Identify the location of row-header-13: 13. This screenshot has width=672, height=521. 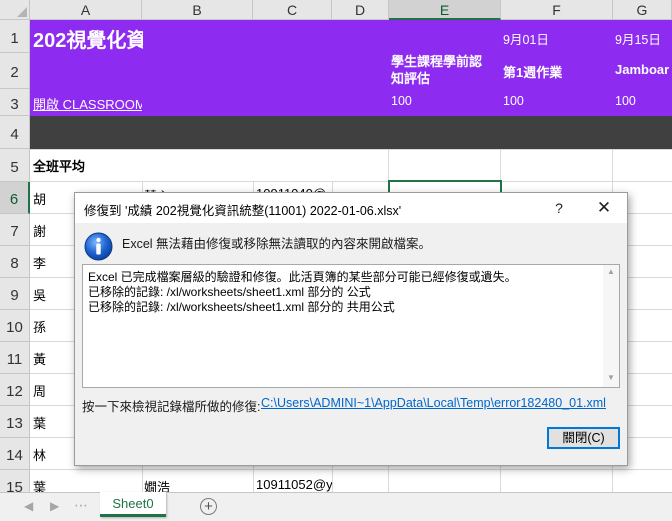
(15, 422).